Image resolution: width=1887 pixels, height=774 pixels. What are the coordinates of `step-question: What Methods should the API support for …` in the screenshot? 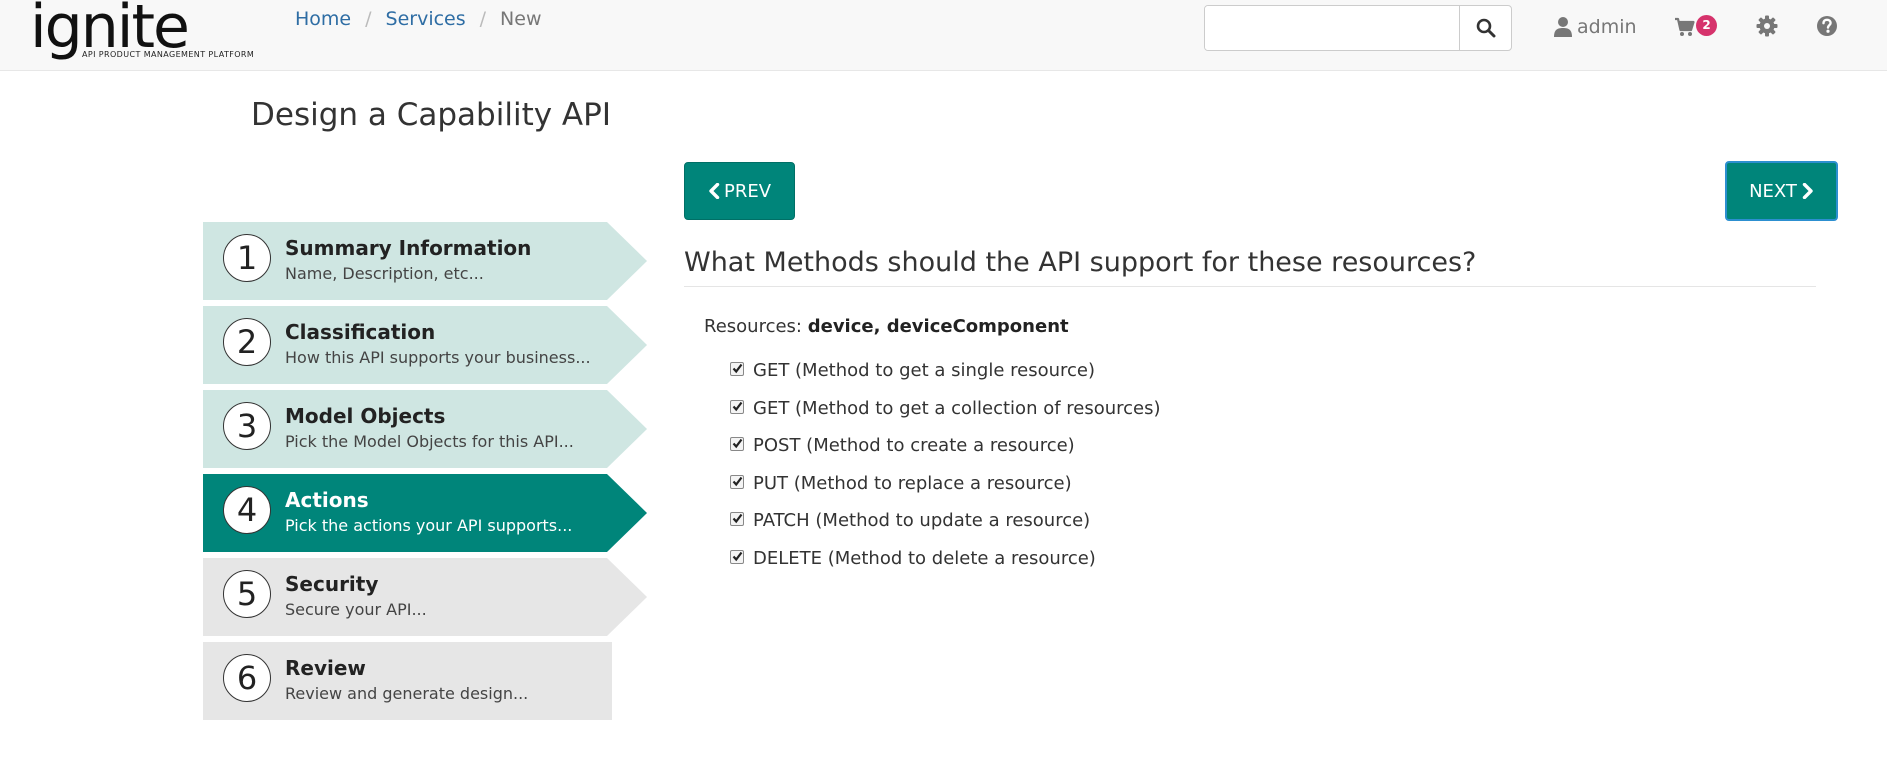 It's located at (1250, 266).